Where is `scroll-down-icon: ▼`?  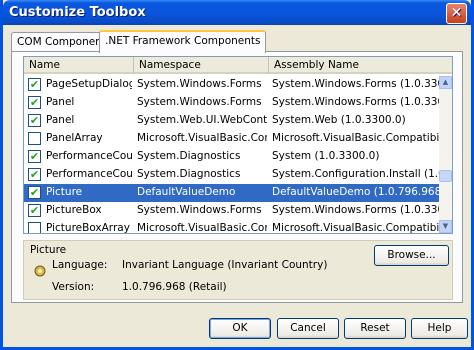
scroll-down-icon: ▼ is located at coordinates (445, 226).